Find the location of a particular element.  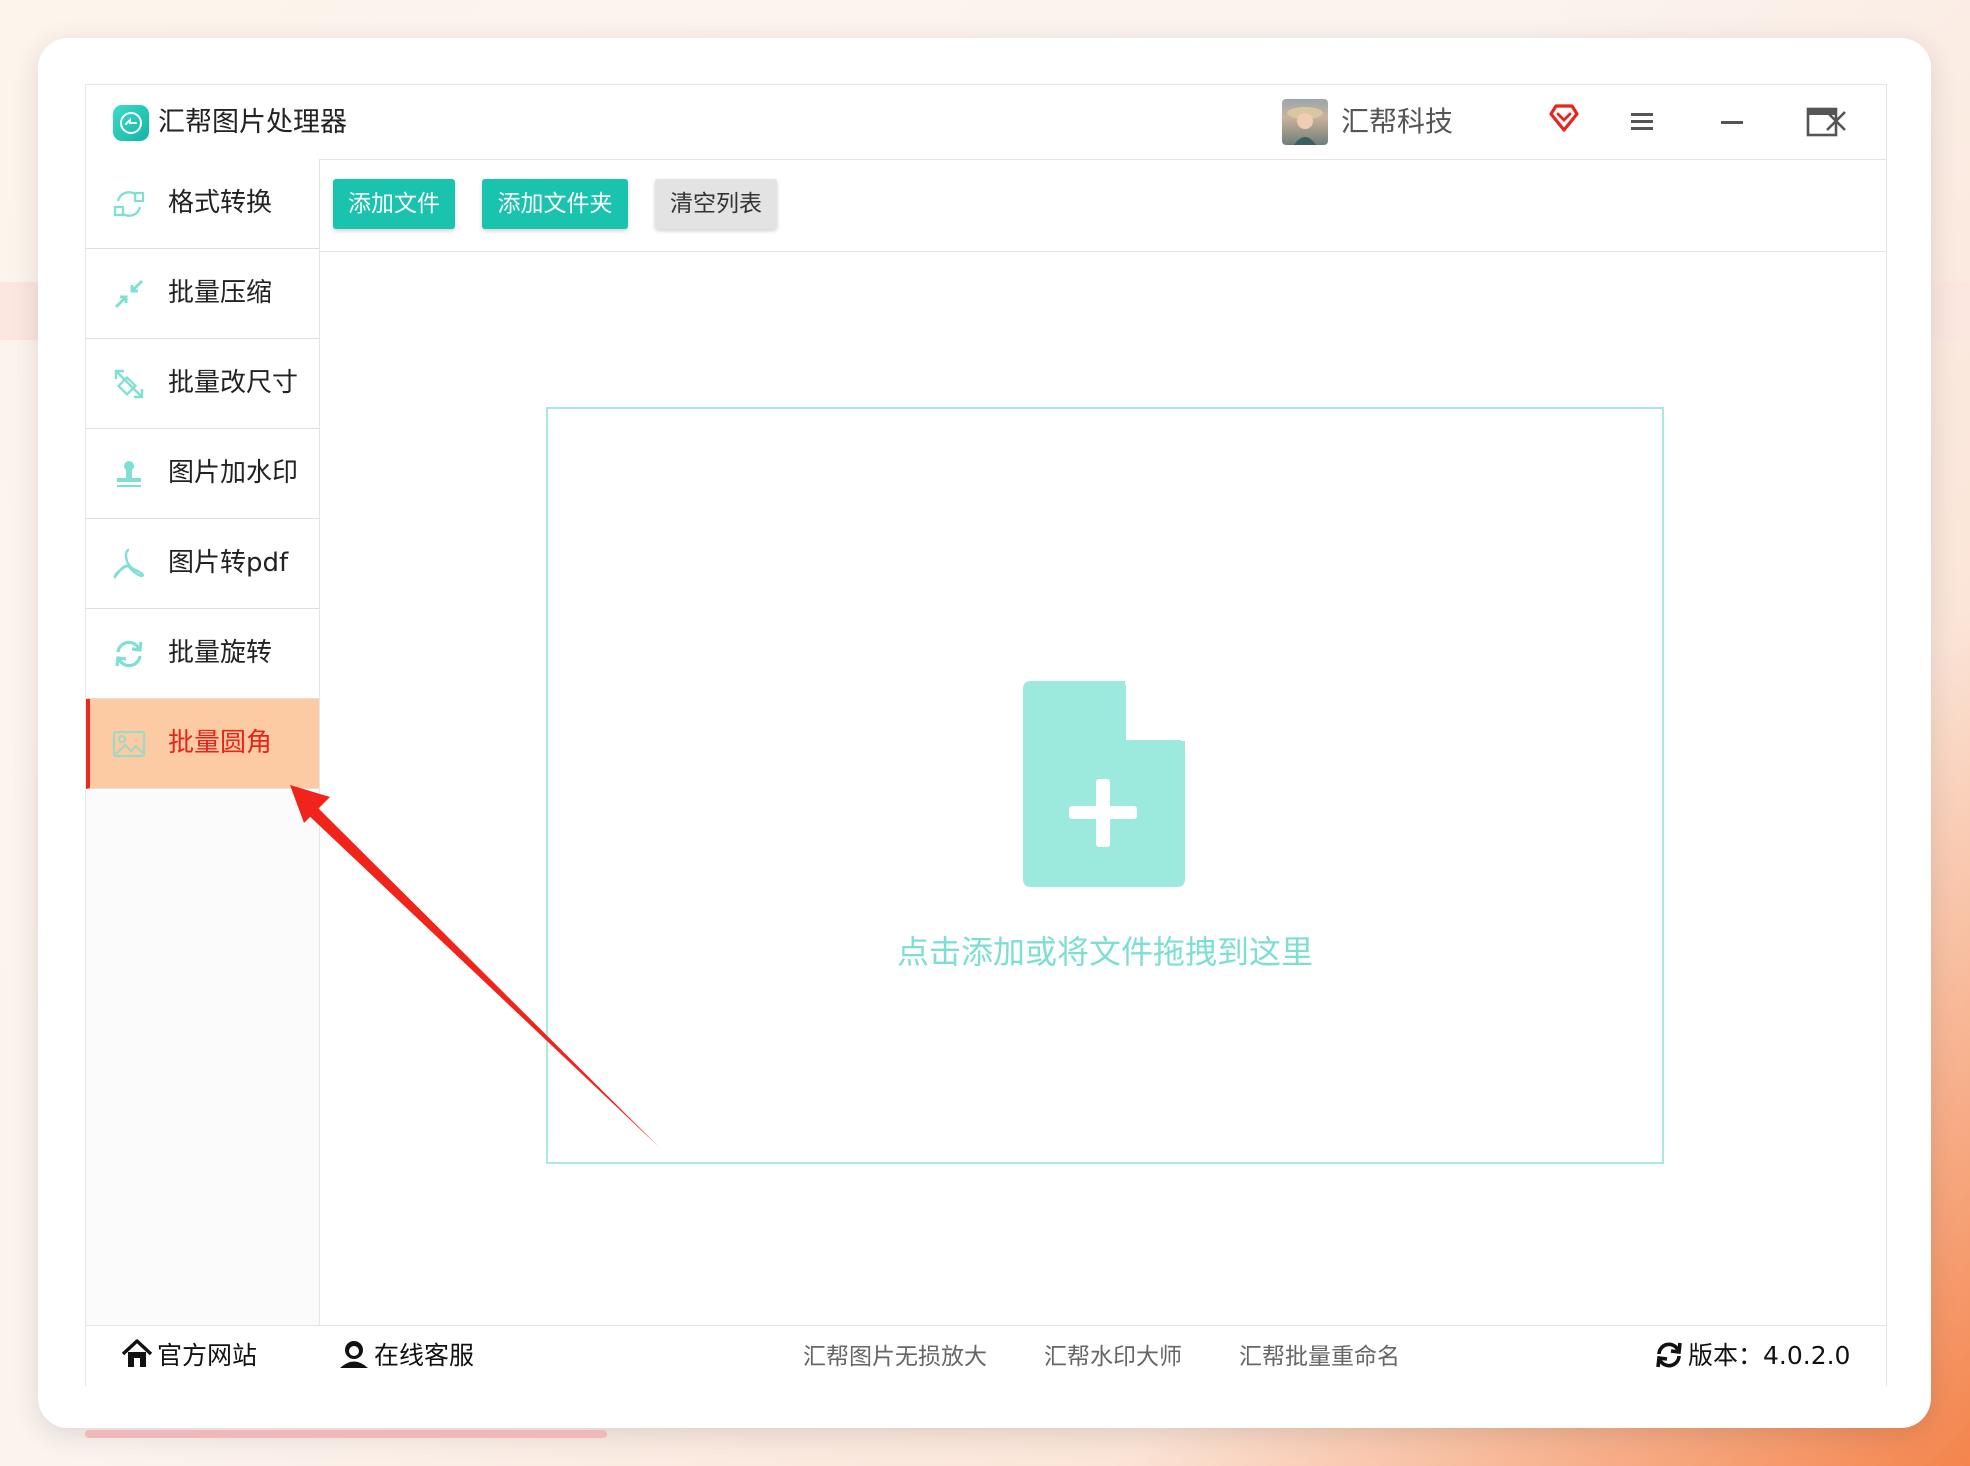

resize-icon is located at coordinates (129, 384).